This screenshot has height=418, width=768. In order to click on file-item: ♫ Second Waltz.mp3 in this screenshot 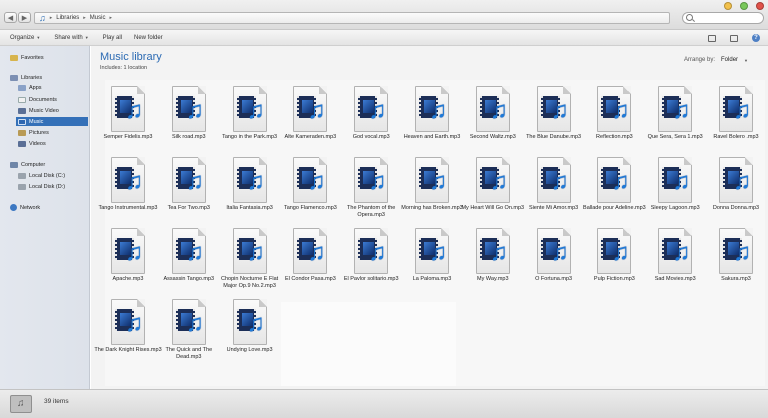, I will do `click(488, 123)`.